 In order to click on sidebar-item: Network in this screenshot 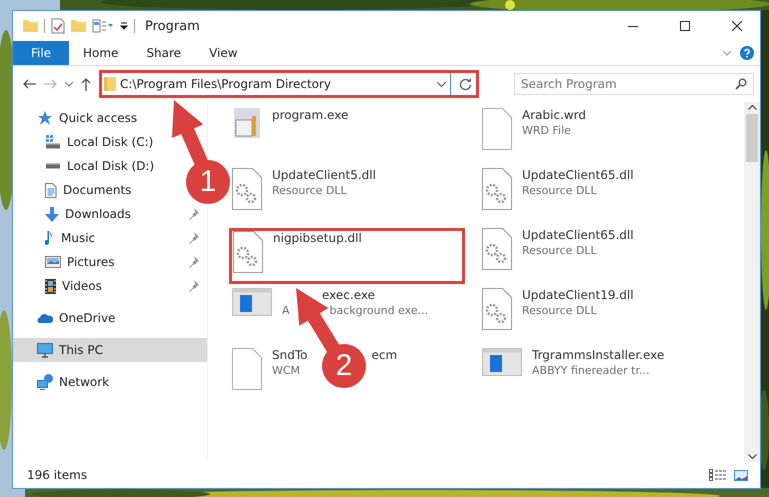, I will do `click(63, 382)`.